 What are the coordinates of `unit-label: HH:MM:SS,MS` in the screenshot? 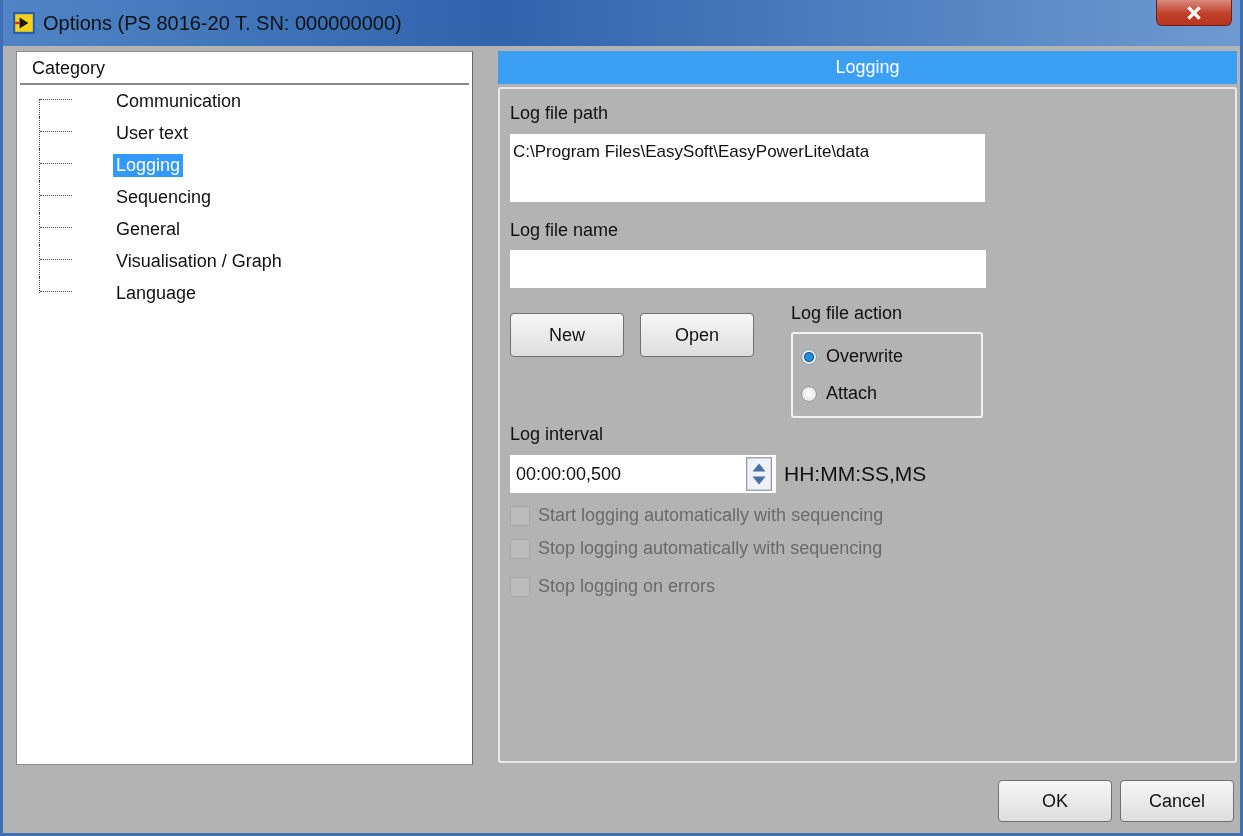 It's located at (855, 474).